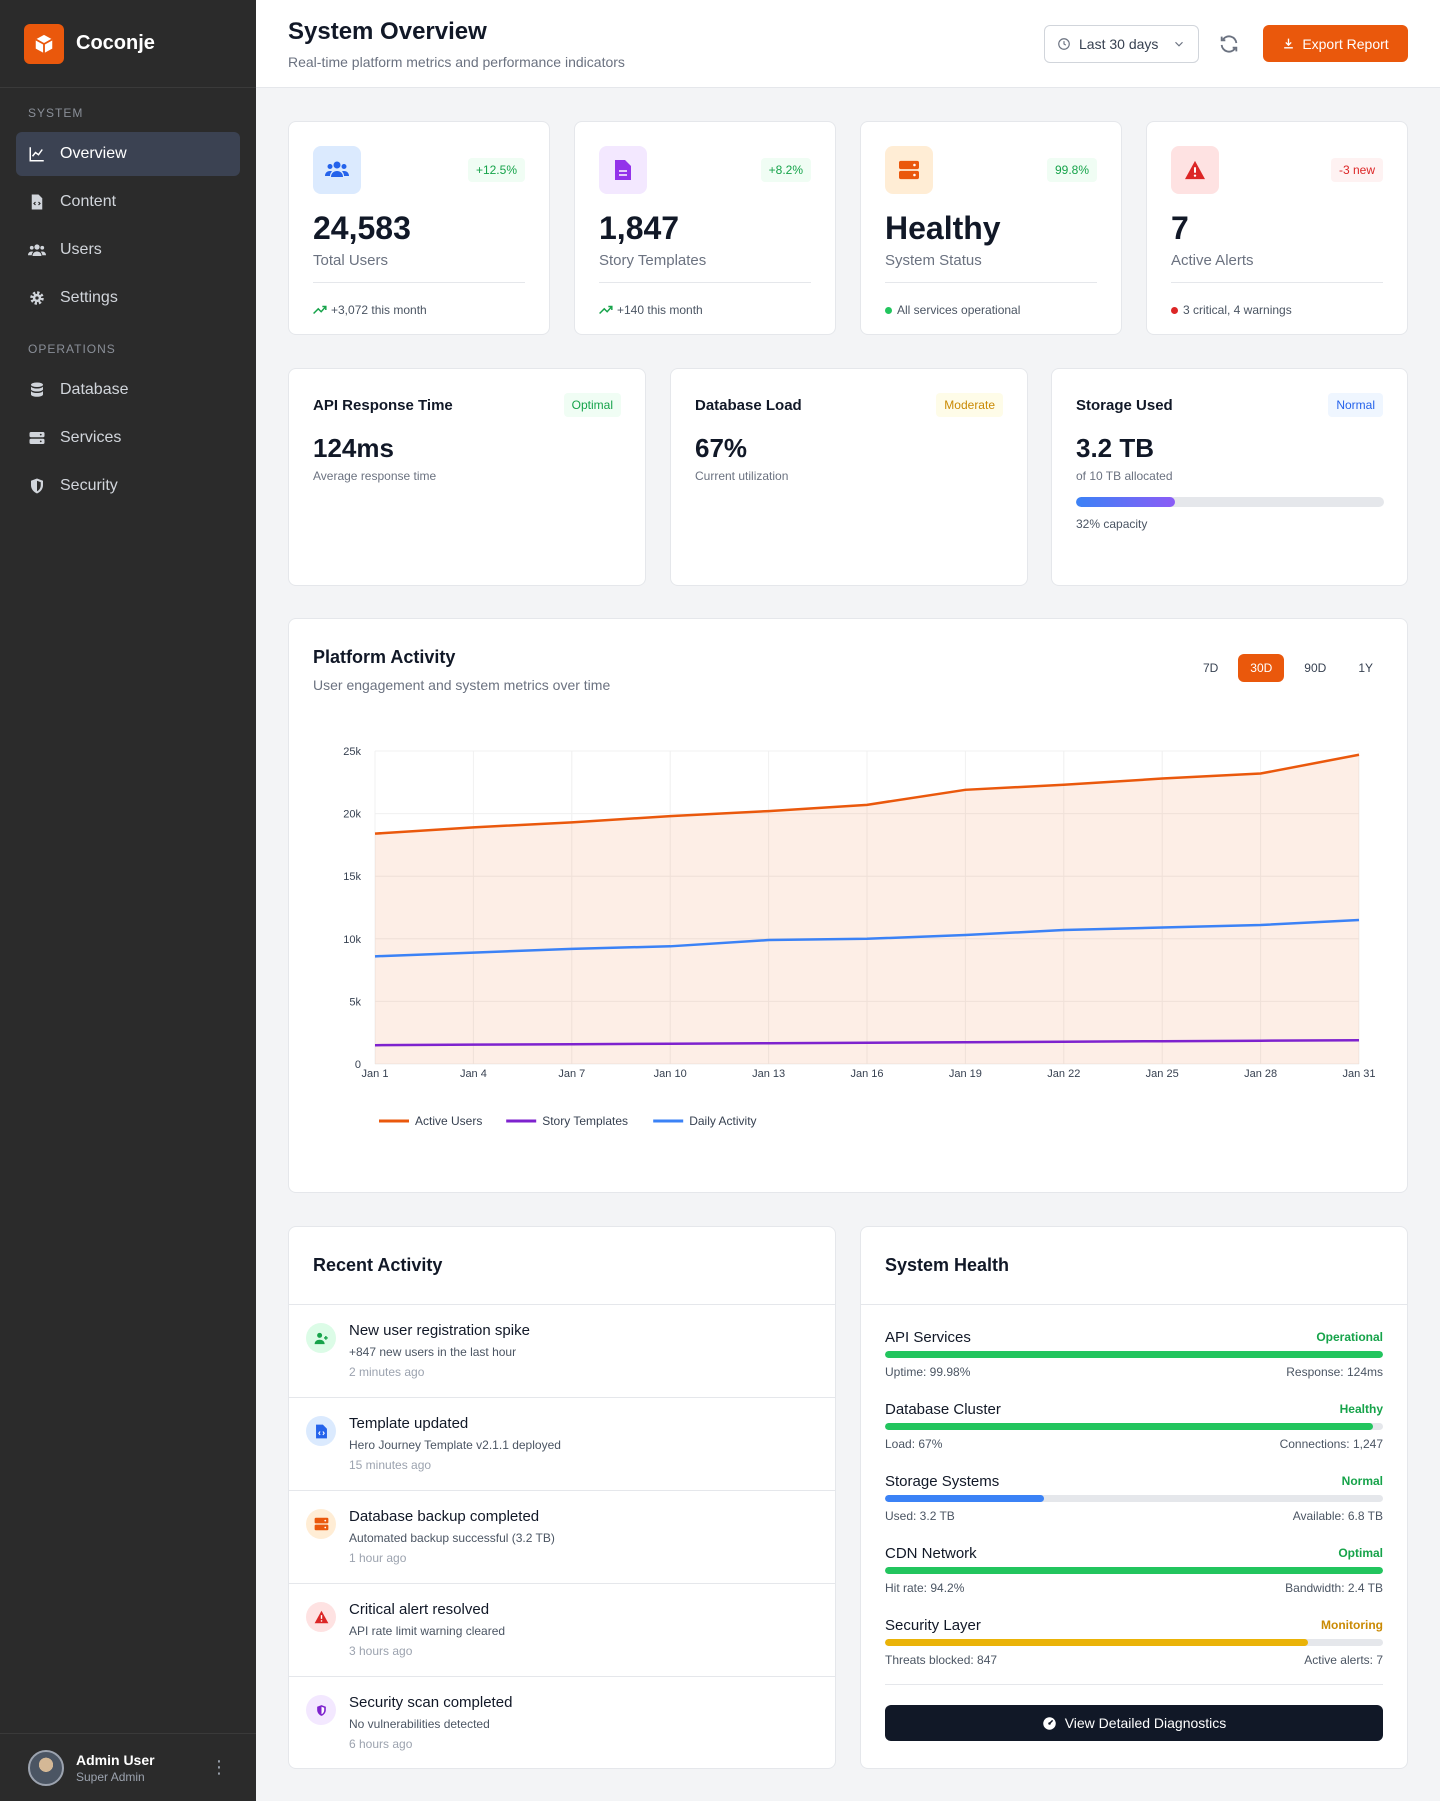 The width and height of the screenshot is (1440, 1801). Describe the element at coordinates (928, 1372) in the screenshot. I see `health-left-stat: Uptime: 99.98%` at that location.